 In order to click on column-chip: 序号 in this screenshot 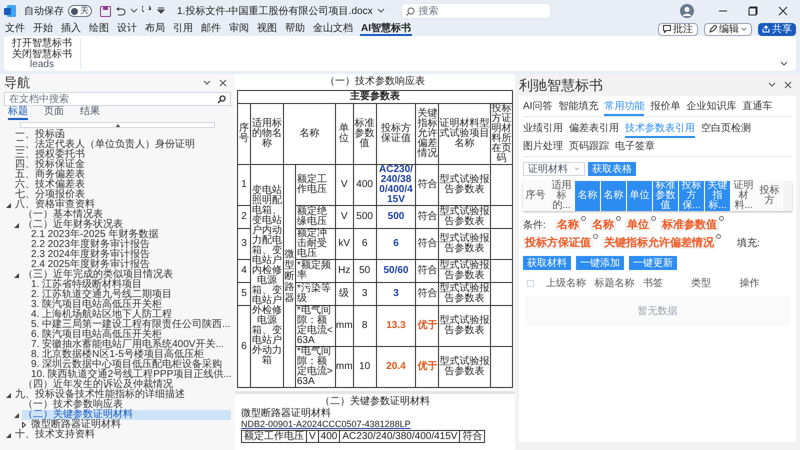, I will do `click(536, 196)`.